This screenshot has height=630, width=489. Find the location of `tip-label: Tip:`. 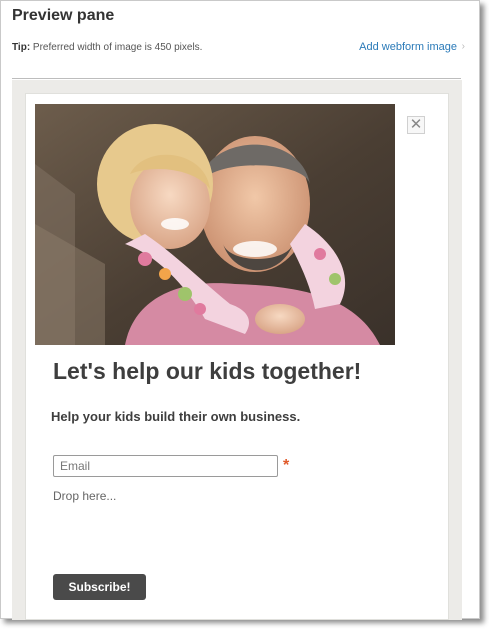

tip-label: Tip: is located at coordinates (21, 47).